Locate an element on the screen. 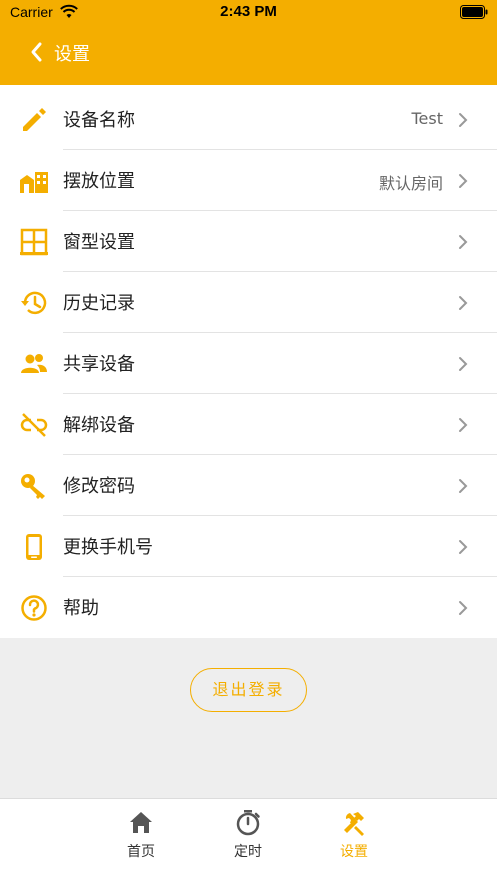  settings-item-label: 解绑设备 is located at coordinates (99, 425).